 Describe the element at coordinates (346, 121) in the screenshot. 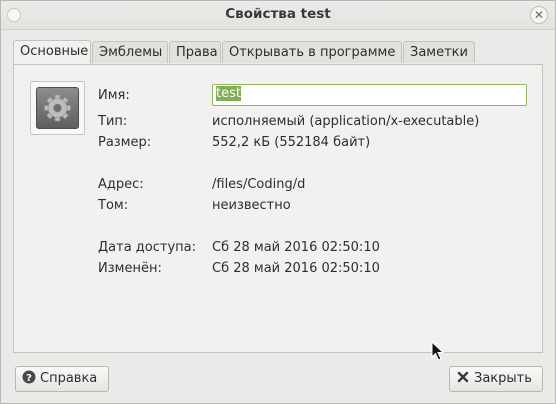

I see `type-value: исполняемый (application/x-executable)` at that location.